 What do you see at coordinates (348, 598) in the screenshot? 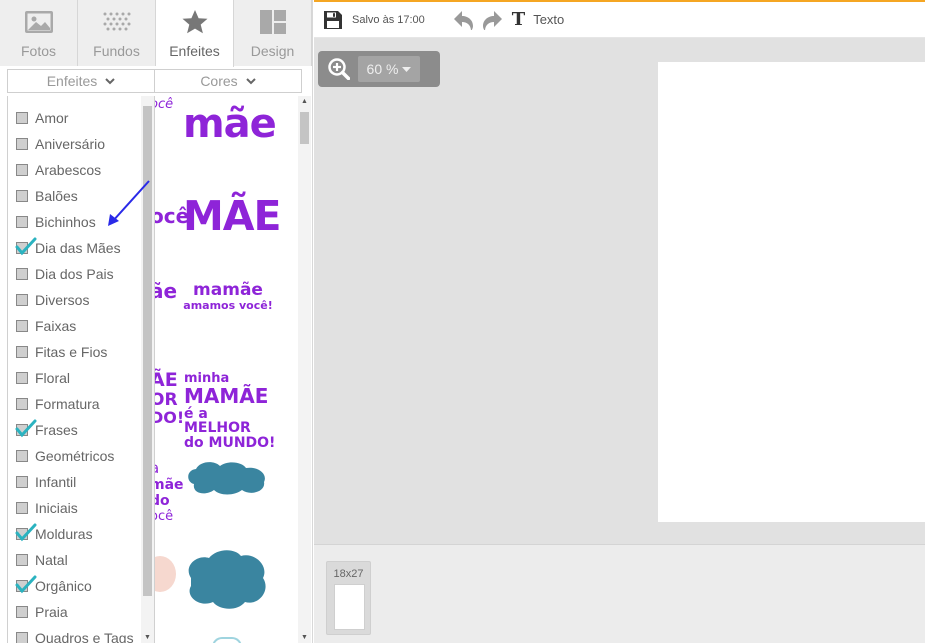
I see `page-thumbnail: 18x27` at bounding box center [348, 598].